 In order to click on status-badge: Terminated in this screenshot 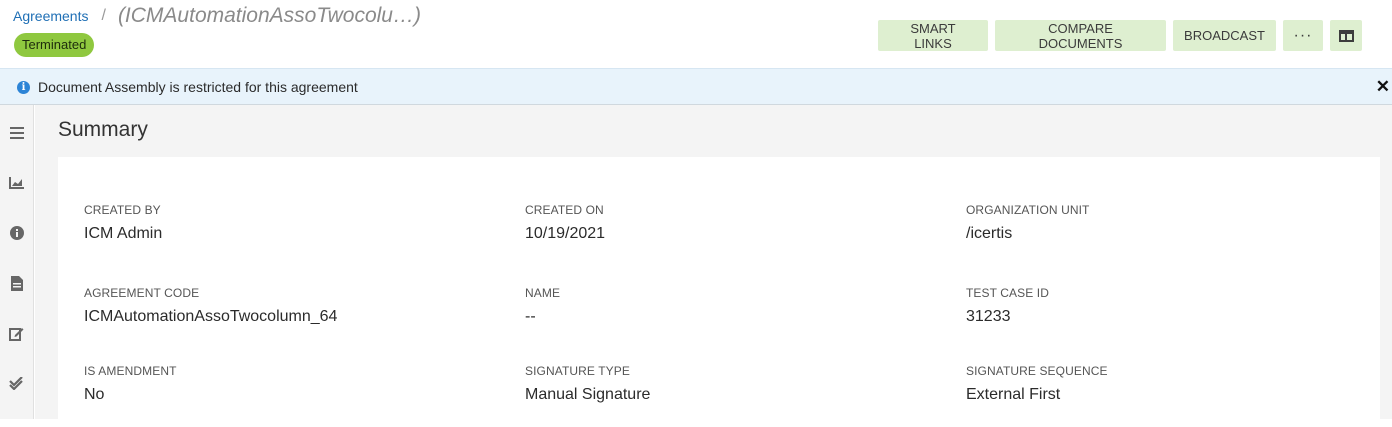, I will do `click(54, 45)`.